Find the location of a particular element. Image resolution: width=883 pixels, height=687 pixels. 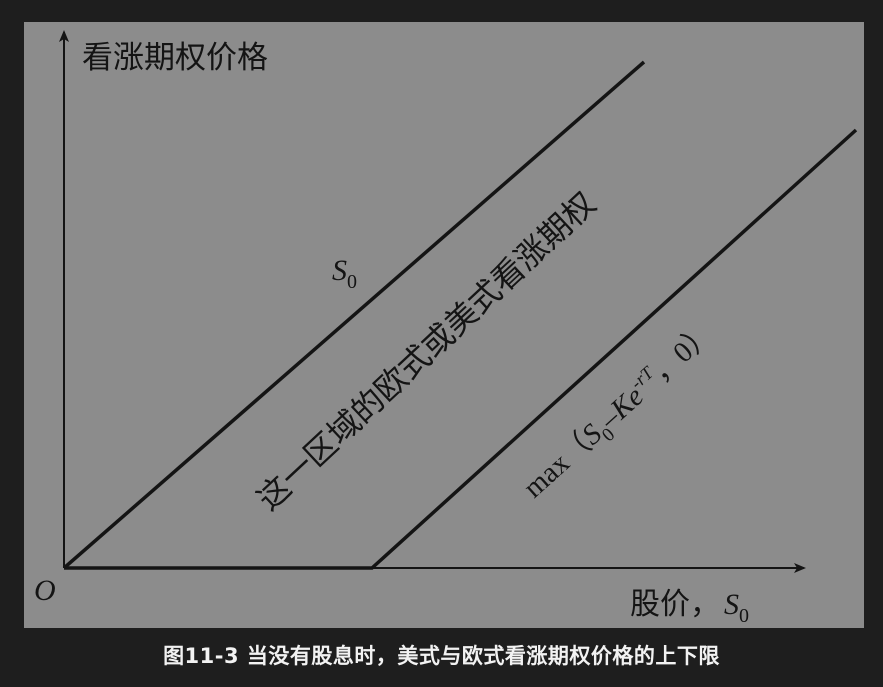

upper-bound-label: S0 is located at coordinates (344, 273).